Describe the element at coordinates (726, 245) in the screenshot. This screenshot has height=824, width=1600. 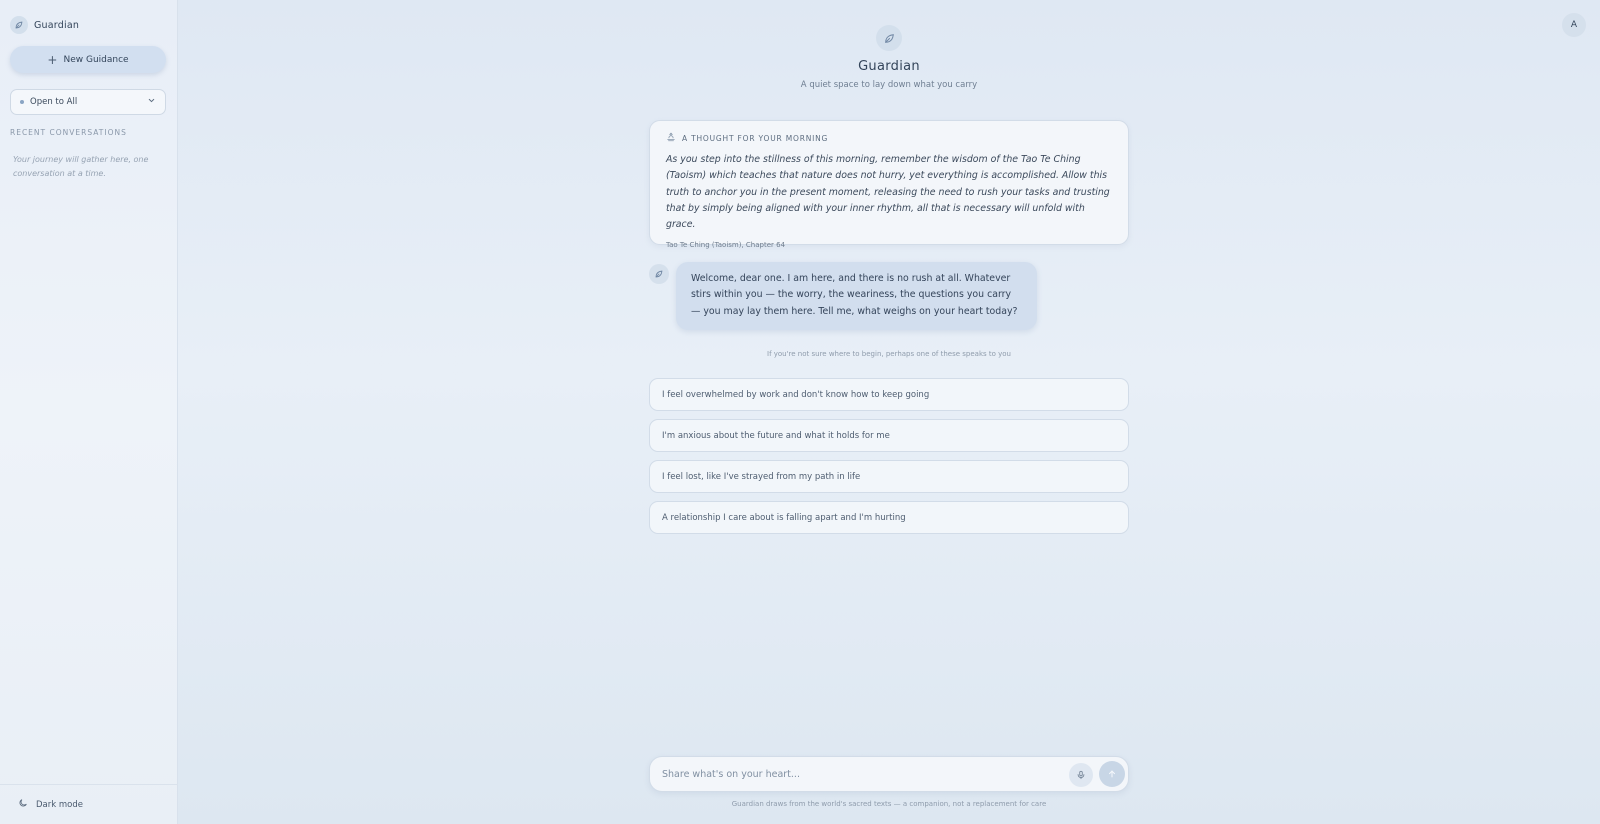
I see `morning-thought-source: Tao Te Ching (Taoism), Chapter 64` at that location.